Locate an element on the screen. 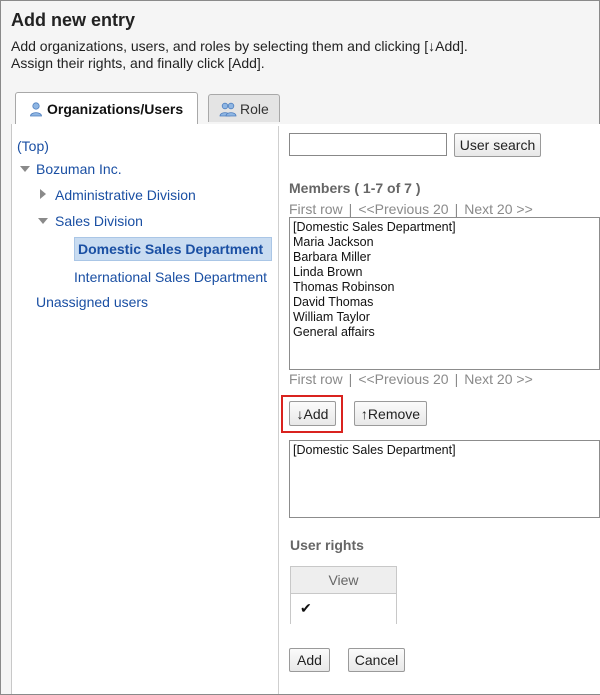 This screenshot has width=600, height=695. members-option: Barbara Miller is located at coordinates (444, 257).